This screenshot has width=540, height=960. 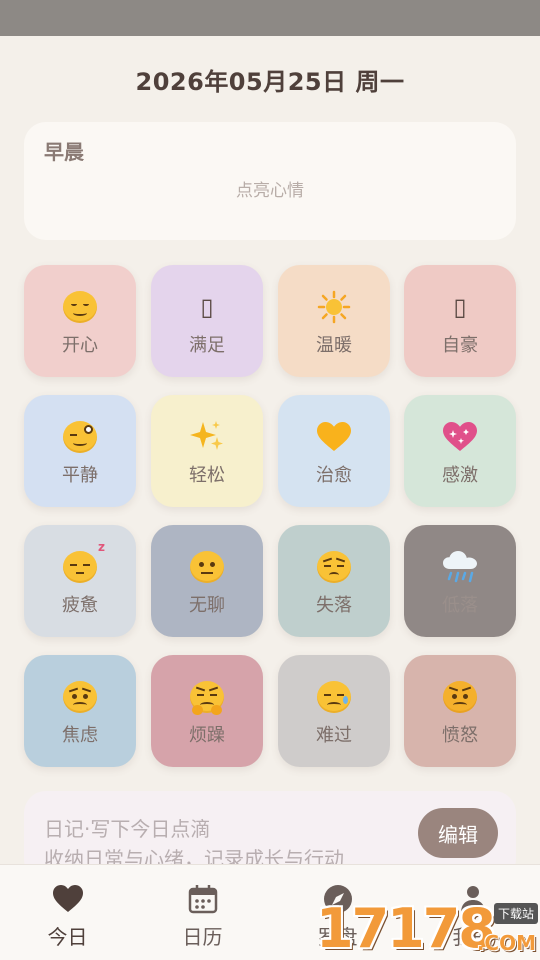 I want to click on morning-hint: 点亮心情, so click(x=270, y=191).